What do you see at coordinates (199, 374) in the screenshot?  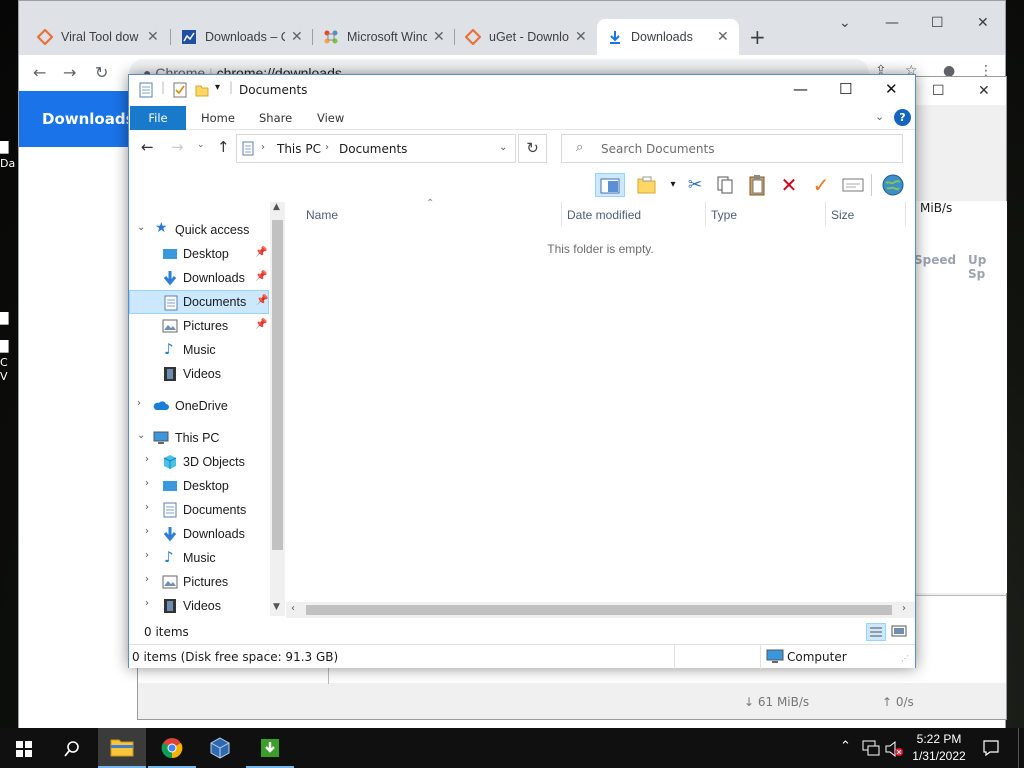 I see `nav-qa-videos: Videos` at bounding box center [199, 374].